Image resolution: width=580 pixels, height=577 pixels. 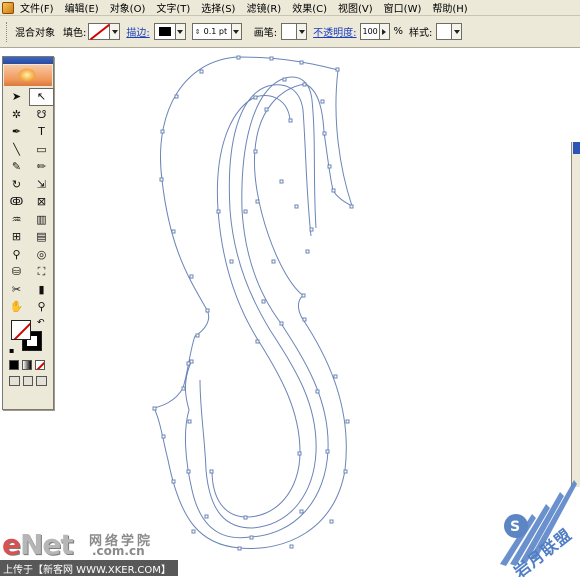 I want to click on zoom-icon: ⚲, so click(x=41, y=307).